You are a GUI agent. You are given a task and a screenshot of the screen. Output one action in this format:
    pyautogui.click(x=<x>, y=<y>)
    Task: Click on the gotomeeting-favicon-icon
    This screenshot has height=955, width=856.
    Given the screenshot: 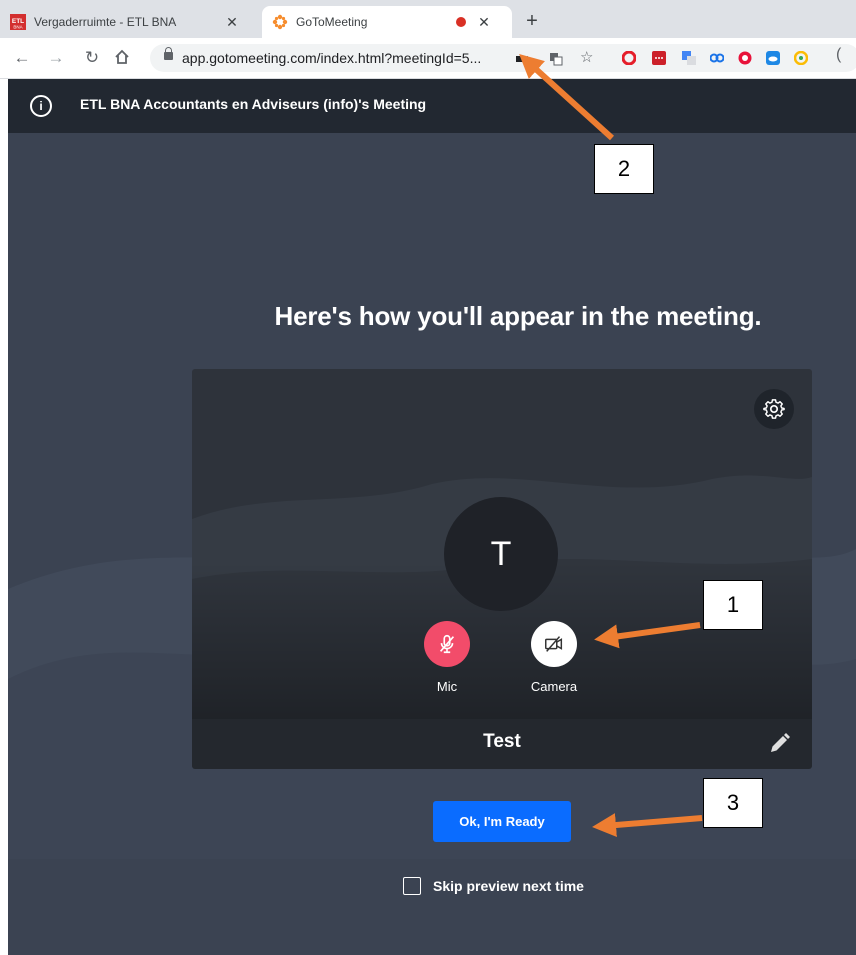 What is the action you would take?
    pyautogui.click(x=280, y=22)
    